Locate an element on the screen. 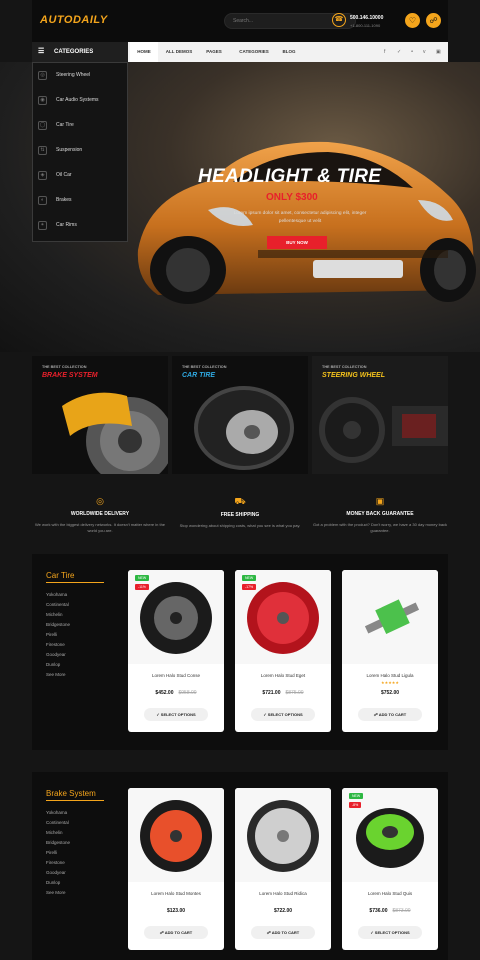 The height and width of the screenshot is (960, 480). categories-label: CATEGORIES is located at coordinates (74, 52).